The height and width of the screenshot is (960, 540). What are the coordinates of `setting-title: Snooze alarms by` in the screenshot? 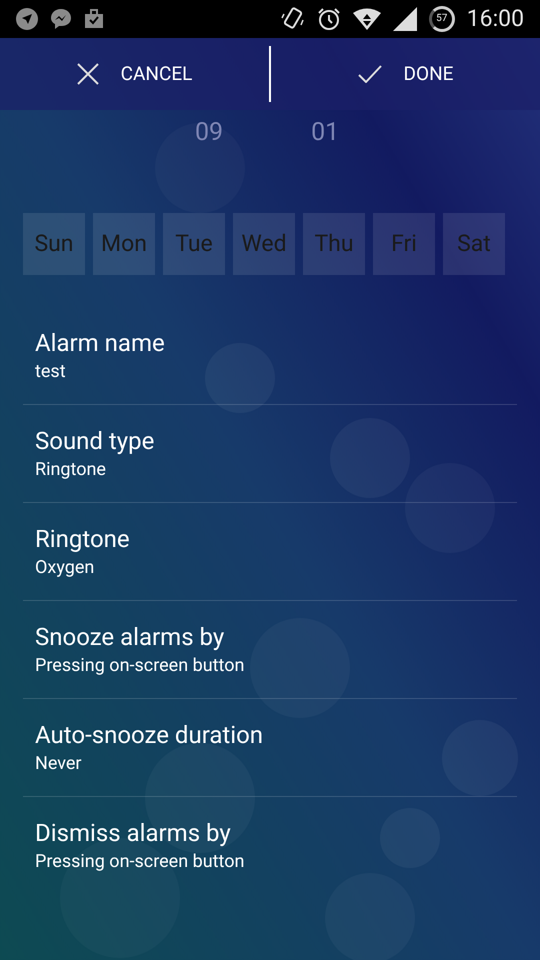 It's located at (276, 636).